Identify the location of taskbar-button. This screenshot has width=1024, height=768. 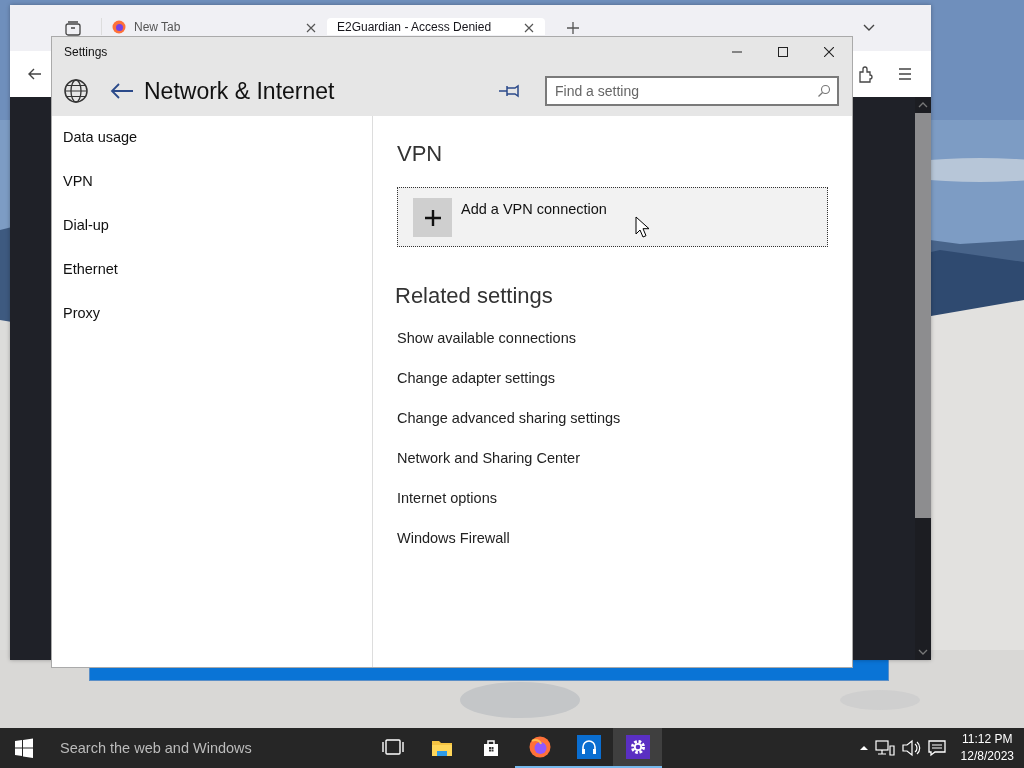
(637, 748).